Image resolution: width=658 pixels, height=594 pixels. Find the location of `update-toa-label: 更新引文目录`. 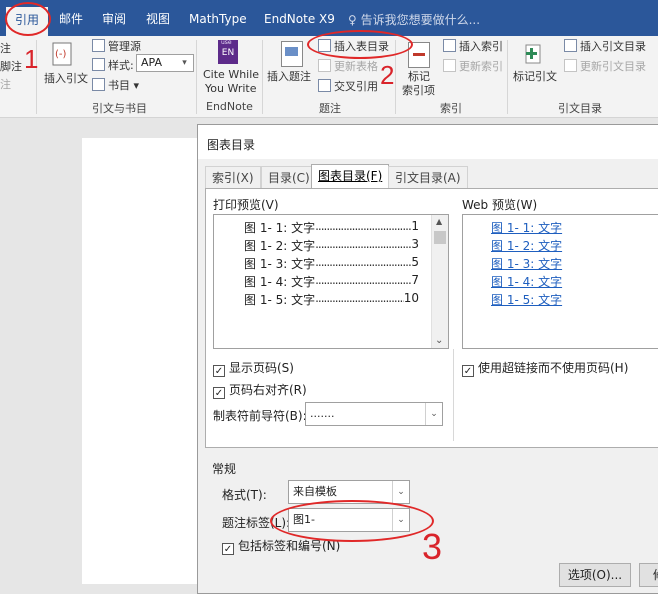

update-toa-label: 更新引文目录 is located at coordinates (613, 66).